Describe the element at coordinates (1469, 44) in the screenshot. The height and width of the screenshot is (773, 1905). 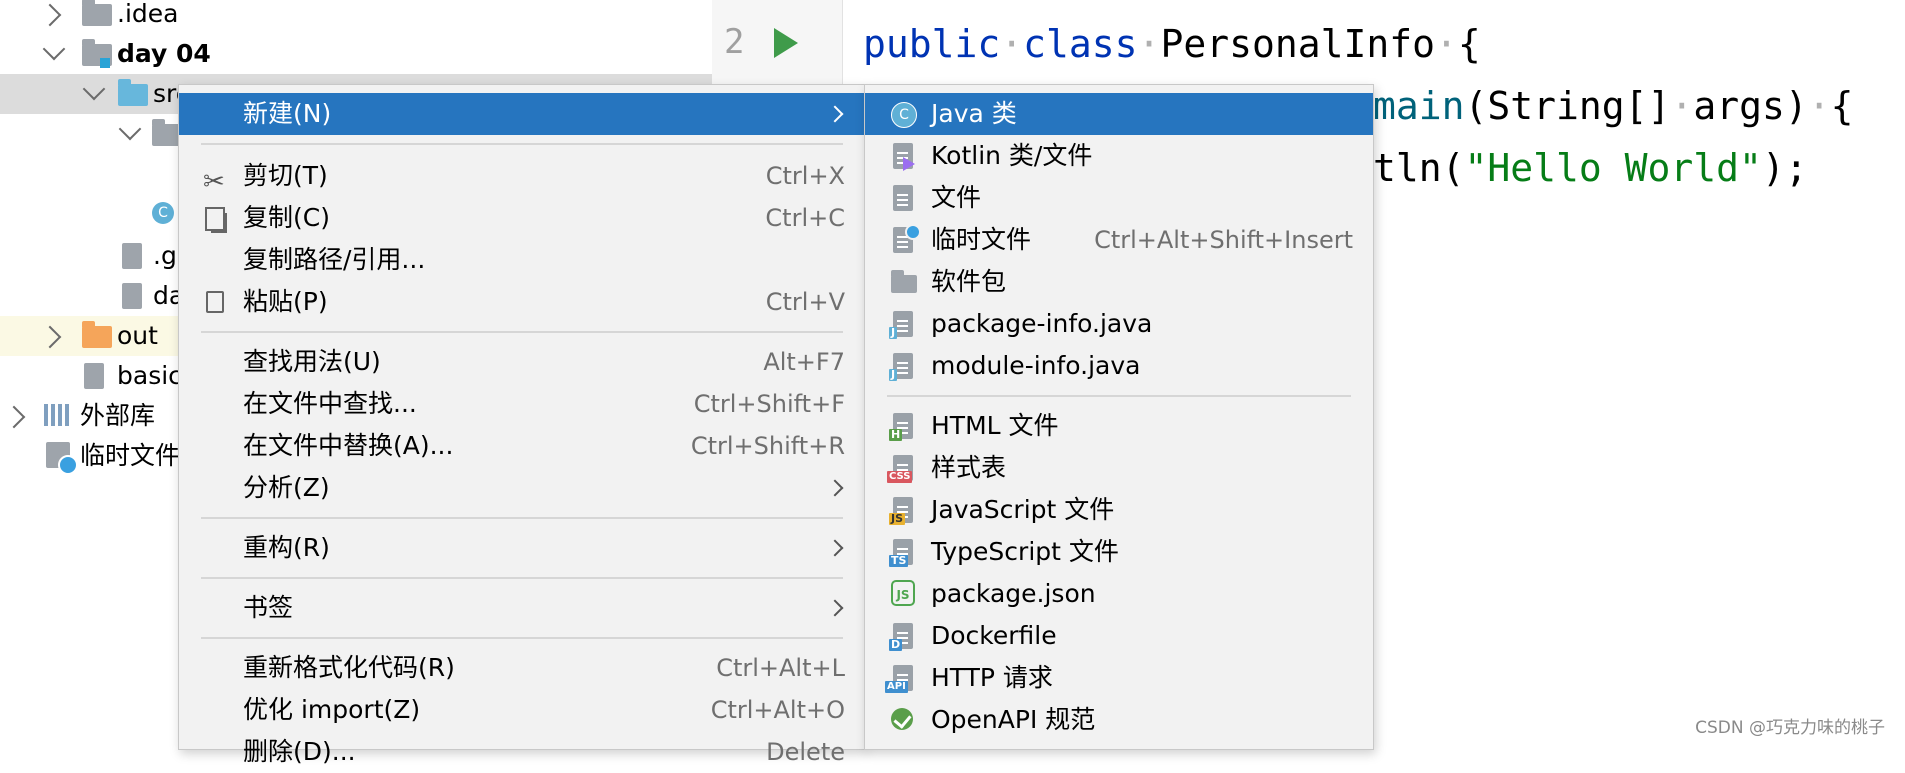
I see `brace: {` at that location.